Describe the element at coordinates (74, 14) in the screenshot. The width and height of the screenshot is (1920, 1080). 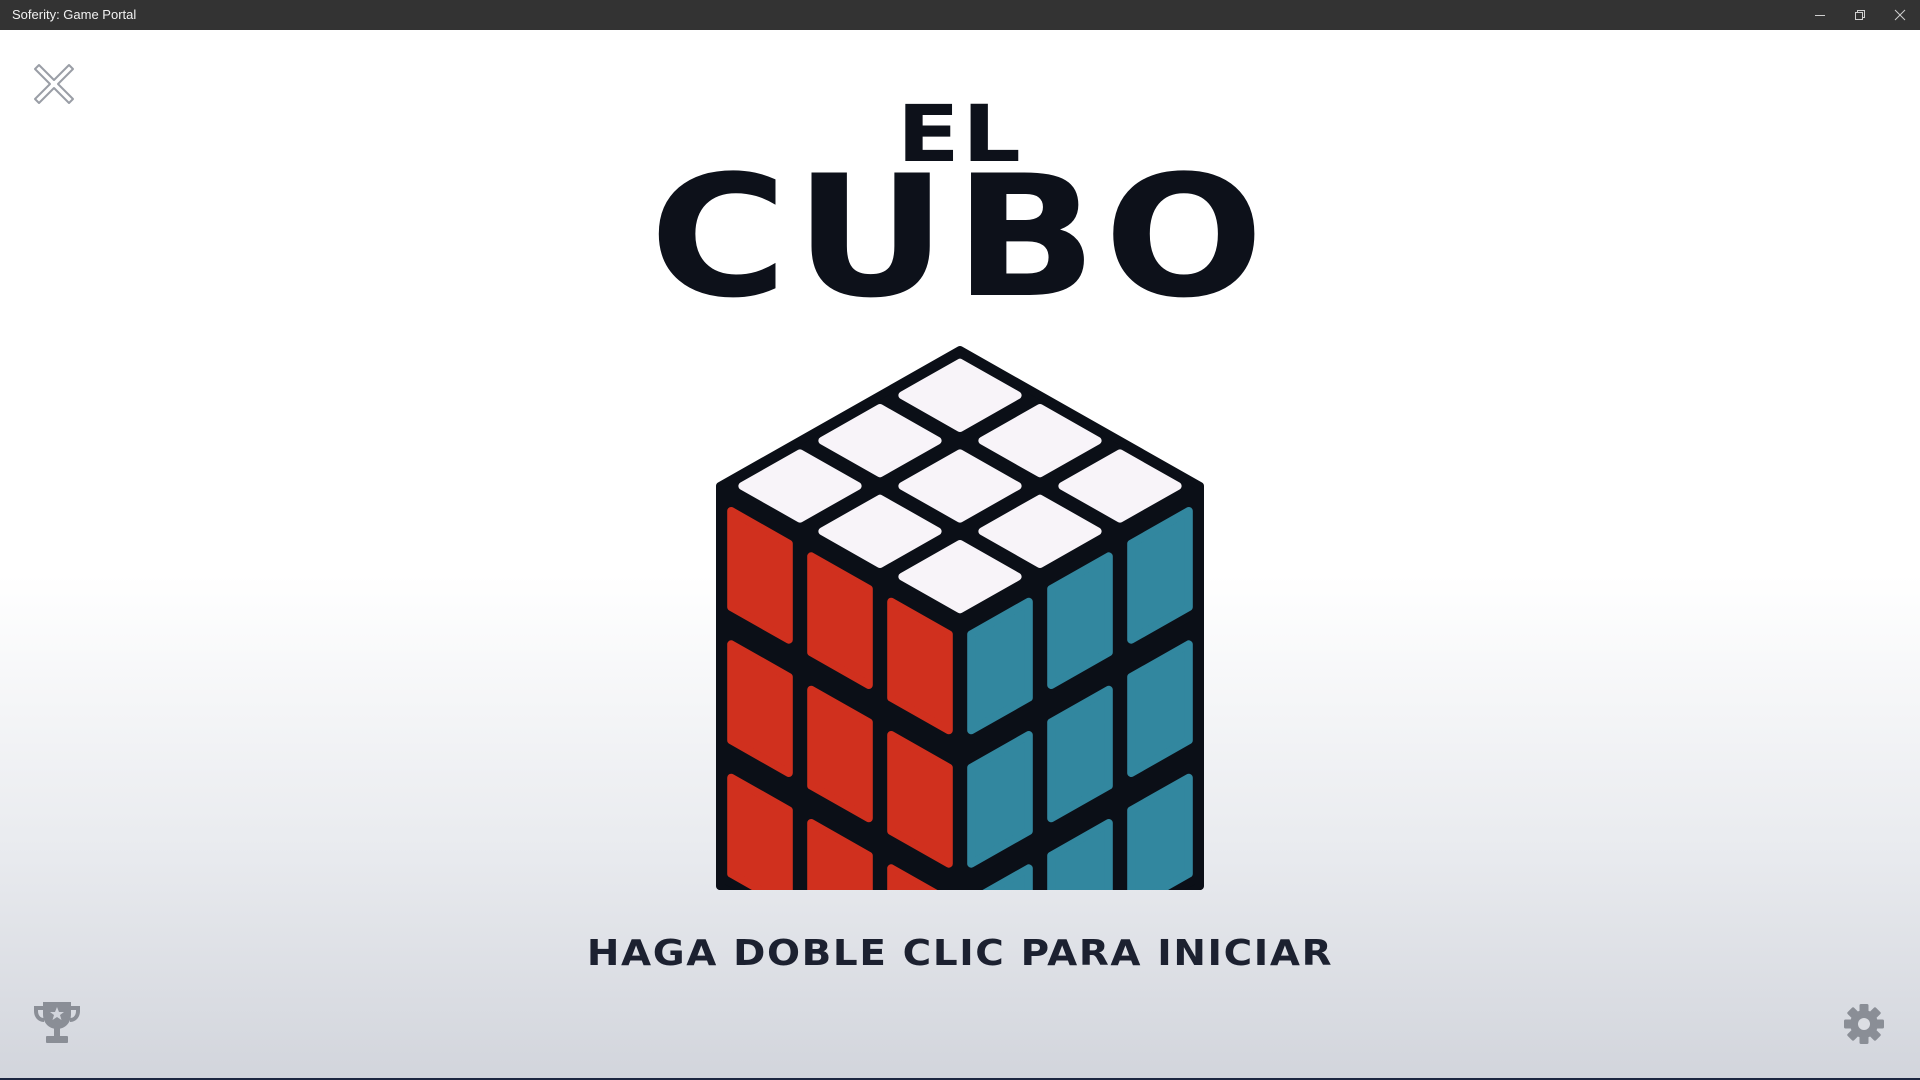
I see `window-title: Soferity: Game Portal` at that location.